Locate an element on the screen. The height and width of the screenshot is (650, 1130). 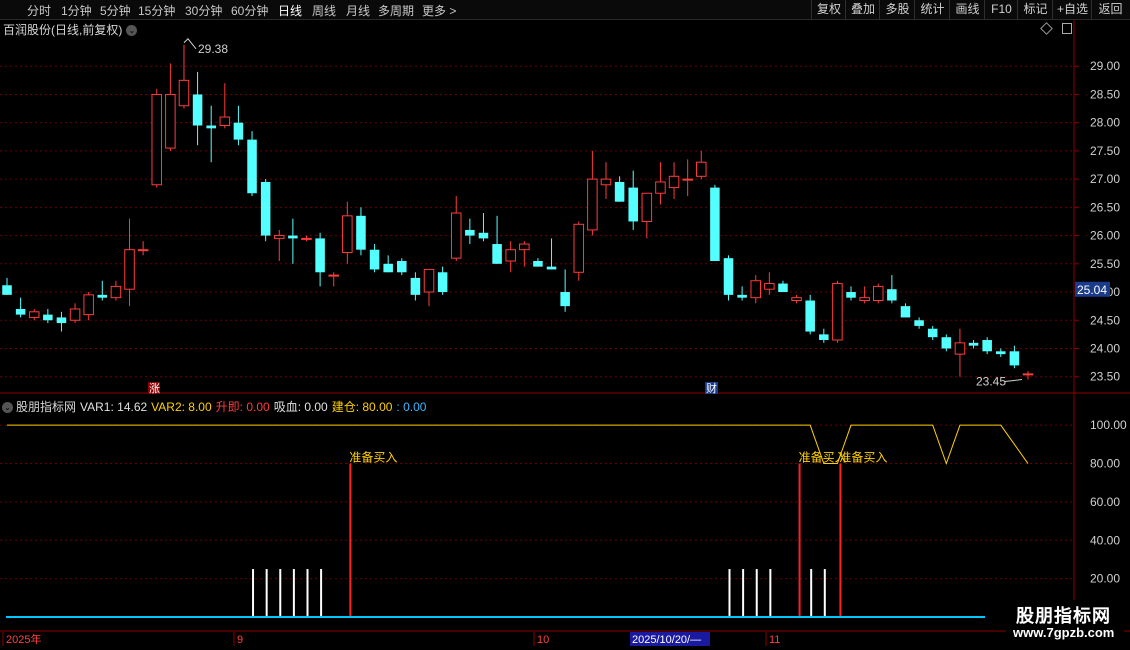
low-arrow is located at coordinates (1013, 381).